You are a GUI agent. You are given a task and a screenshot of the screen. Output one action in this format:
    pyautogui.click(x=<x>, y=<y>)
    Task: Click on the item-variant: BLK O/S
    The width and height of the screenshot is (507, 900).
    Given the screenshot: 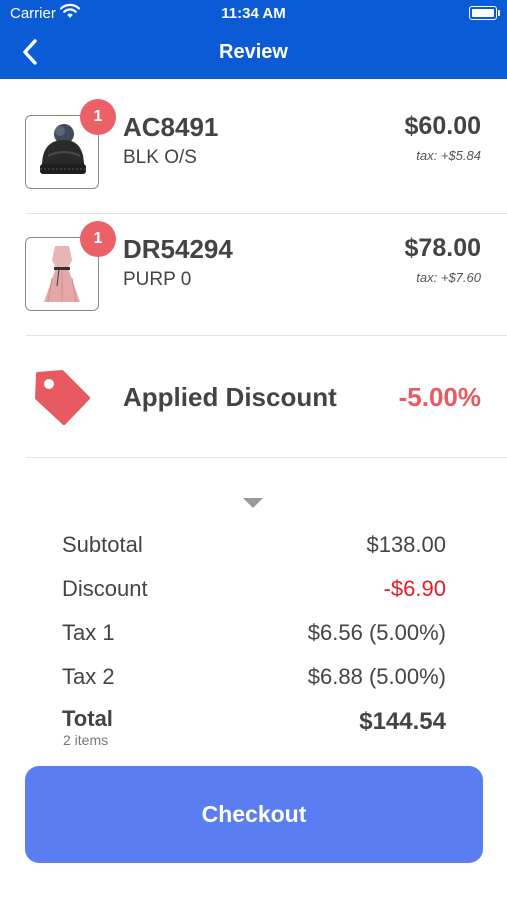 What is the action you would take?
    pyautogui.click(x=160, y=157)
    